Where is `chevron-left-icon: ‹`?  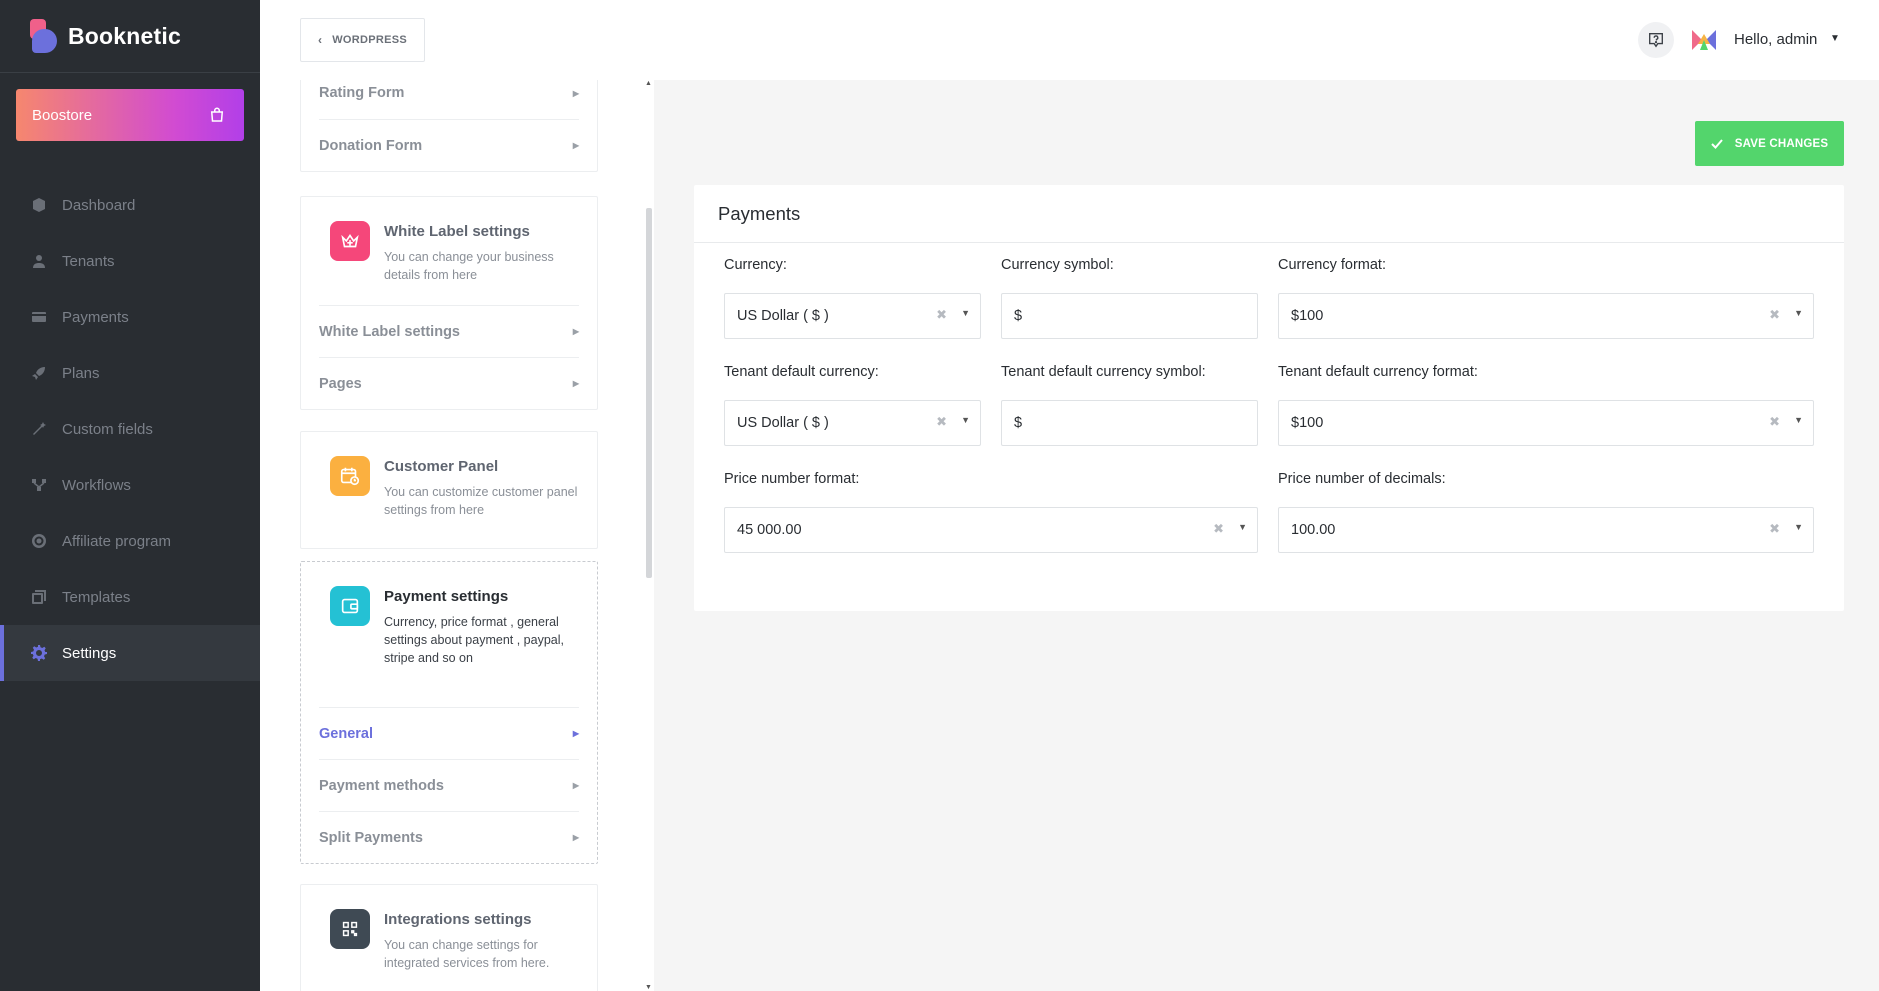 chevron-left-icon: ‹ is located at coordinates (320, 40).